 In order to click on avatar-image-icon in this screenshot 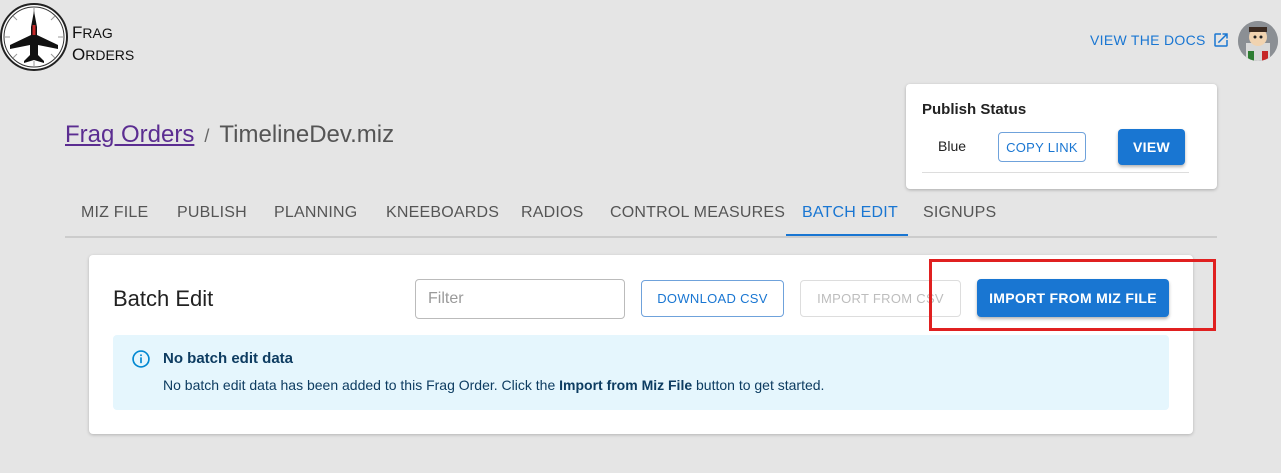, I will do `click(1258, 41)`.